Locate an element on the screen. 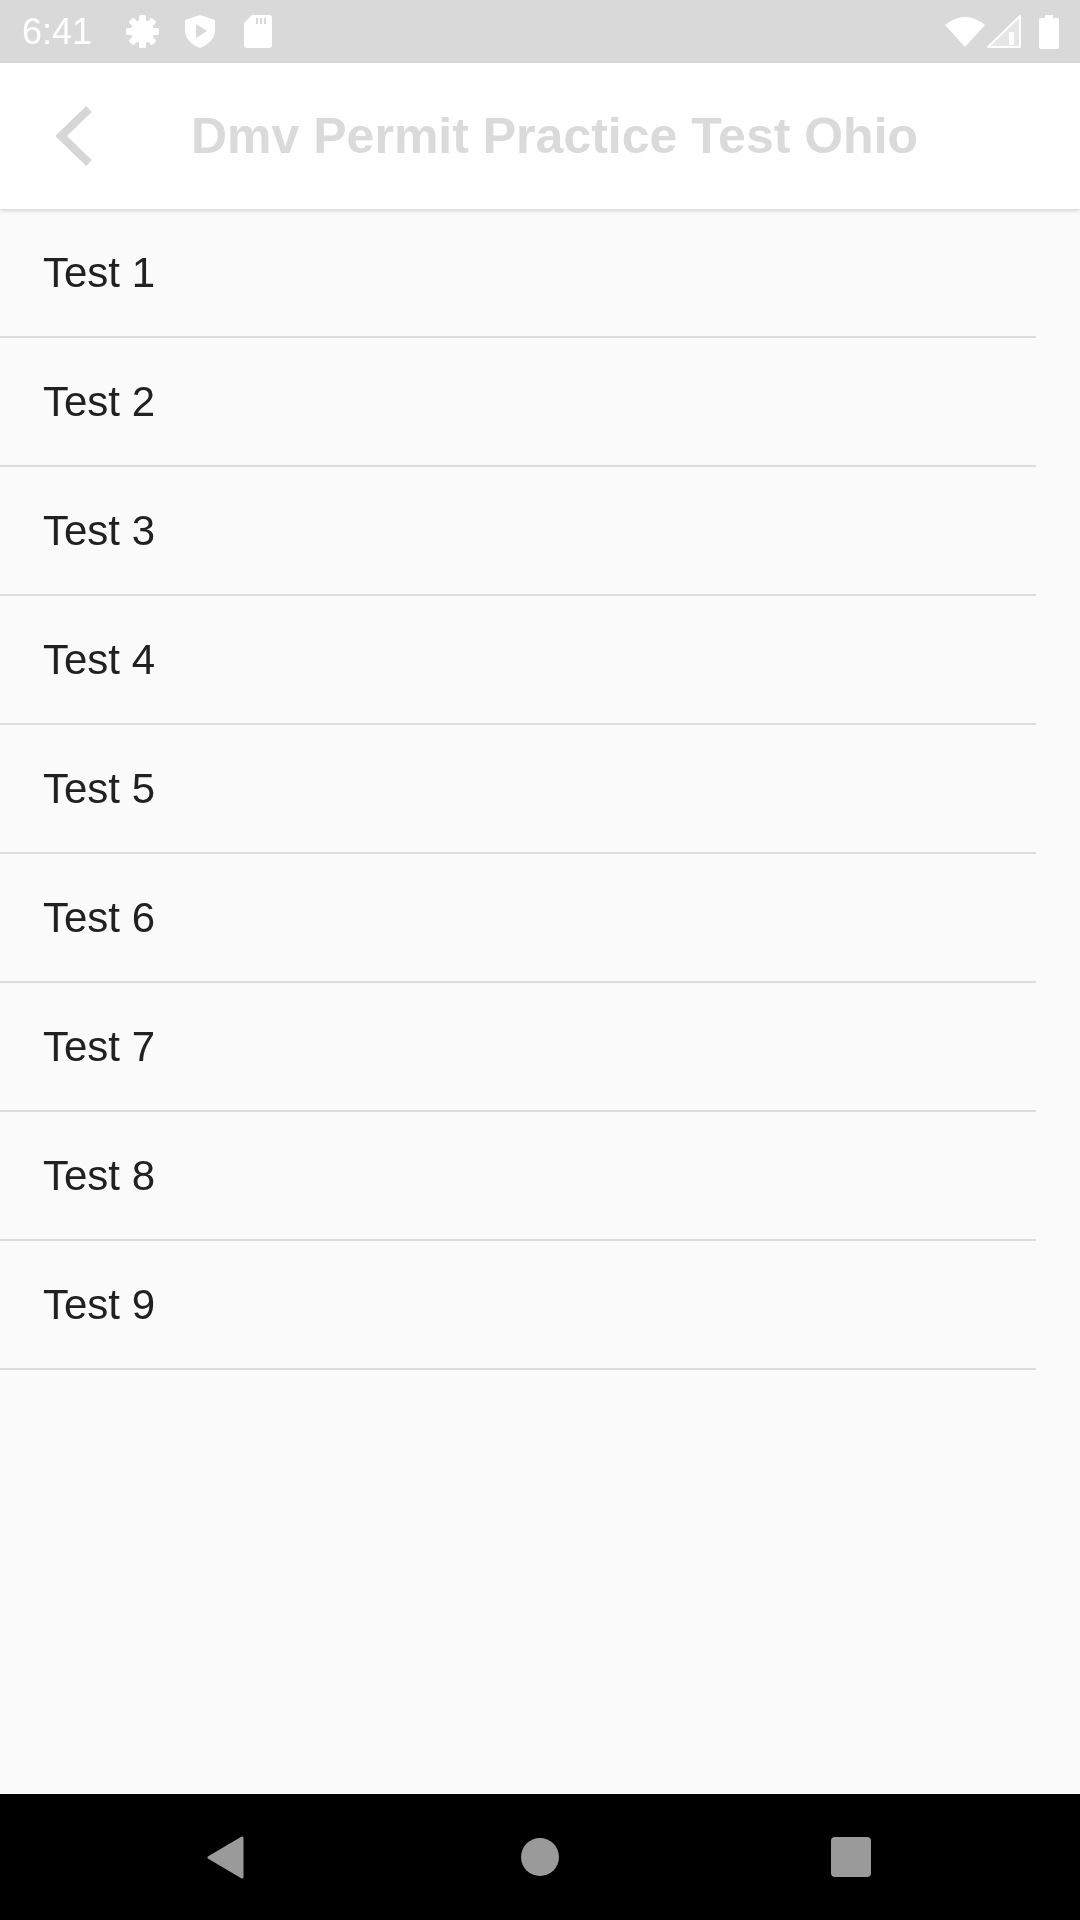  test-list-item: Test 4 is located at coordinates (518, 660).